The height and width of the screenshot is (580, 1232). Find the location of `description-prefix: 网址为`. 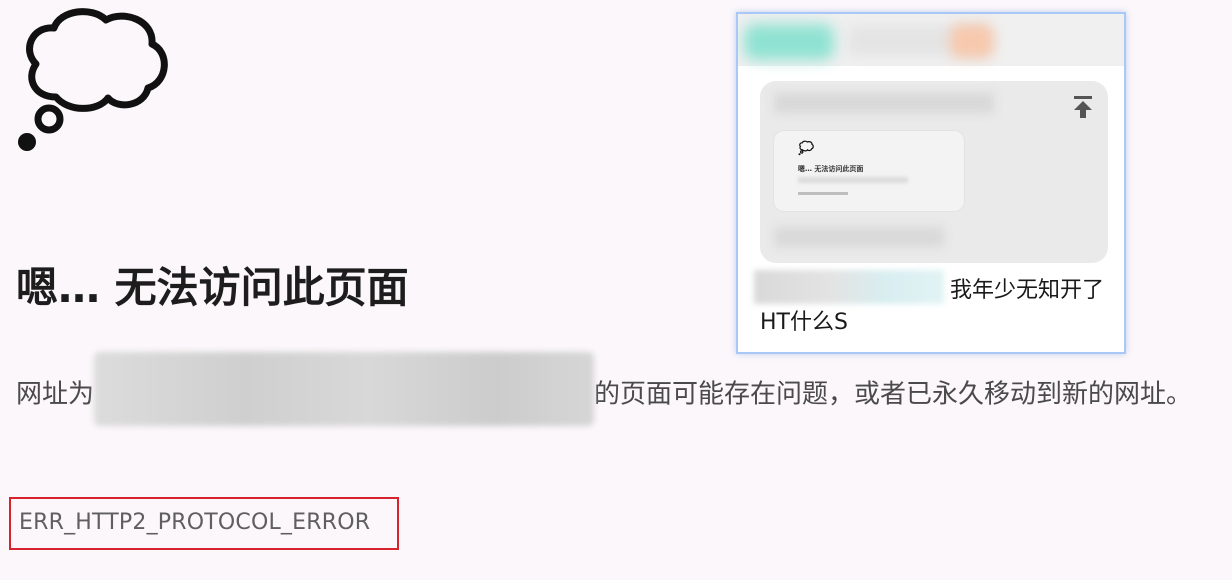

description-prefix: 网址为 is located at coordinates (55, 394).